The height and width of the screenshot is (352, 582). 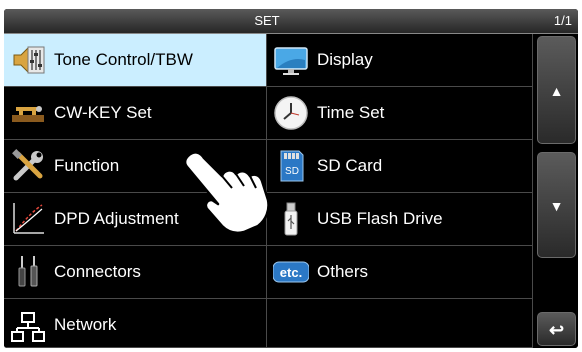 What do you see at coordinates (562, 20) in the screenshot?
I see `page-indicator: 1/1` at bounding box center [562, 20].